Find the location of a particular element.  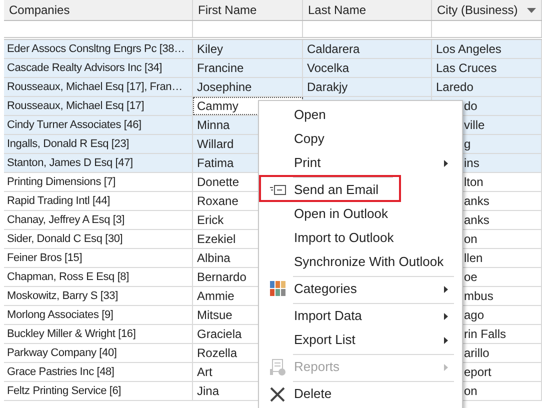

table-cell-text: Erick is located at coordinates (210, 220).